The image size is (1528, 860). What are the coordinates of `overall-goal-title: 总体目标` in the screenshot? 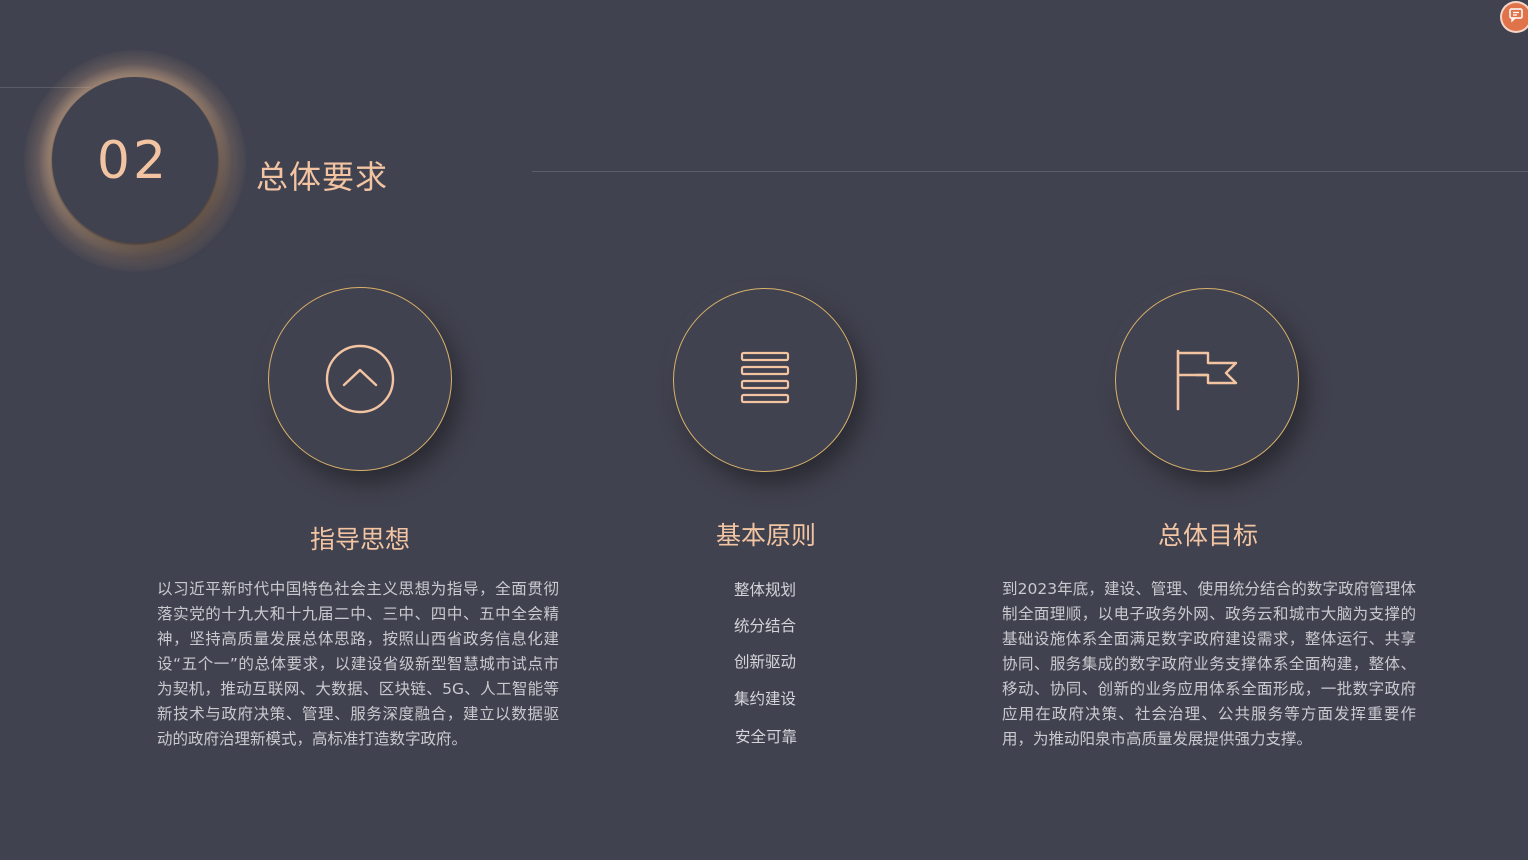 It's located at (1207, 535).